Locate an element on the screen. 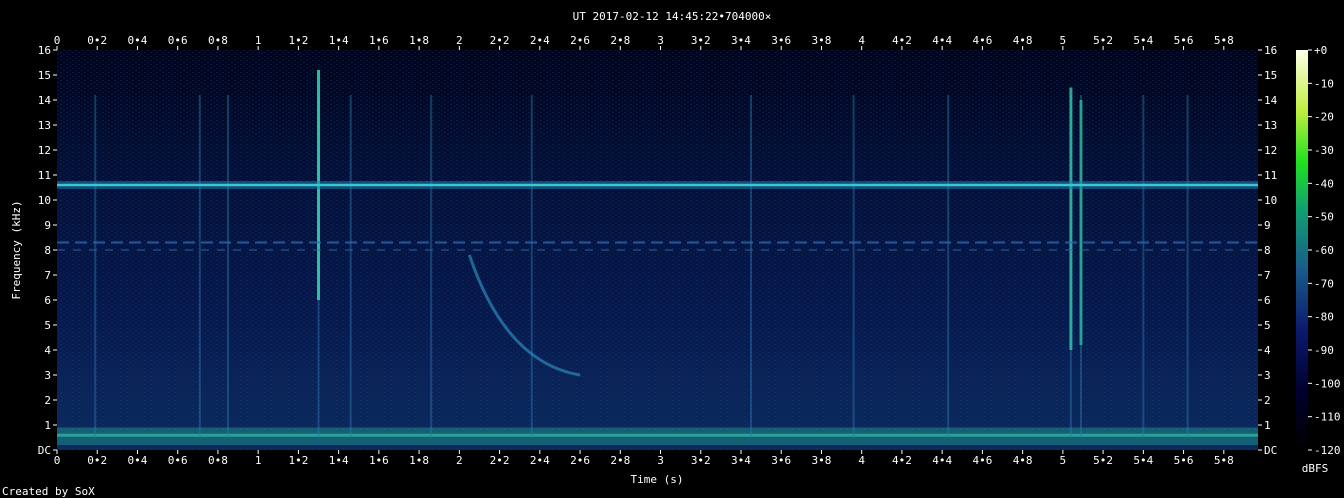 This screenshot has width=1344, height=498. y-ticks-right: DC12345678910111213141516 is located at coordinates (1268, 250).